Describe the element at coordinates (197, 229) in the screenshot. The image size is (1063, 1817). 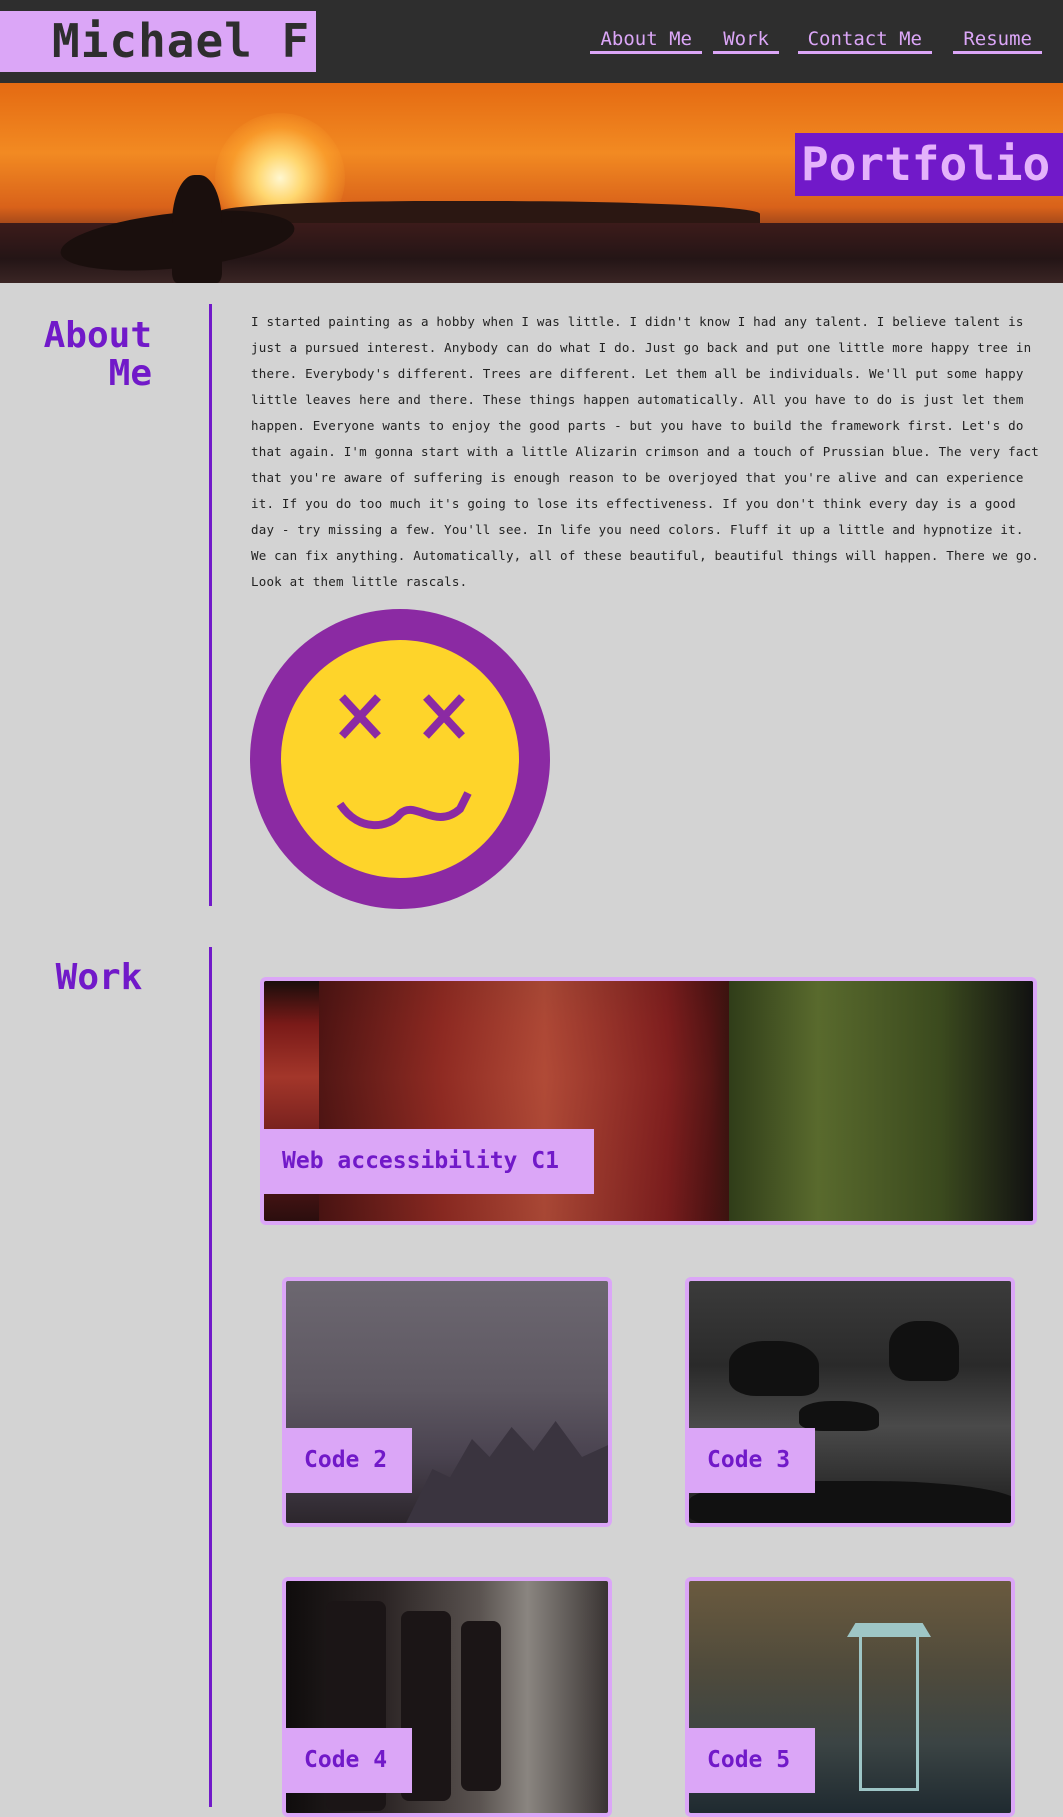
I see `hero-surfer` at that location.